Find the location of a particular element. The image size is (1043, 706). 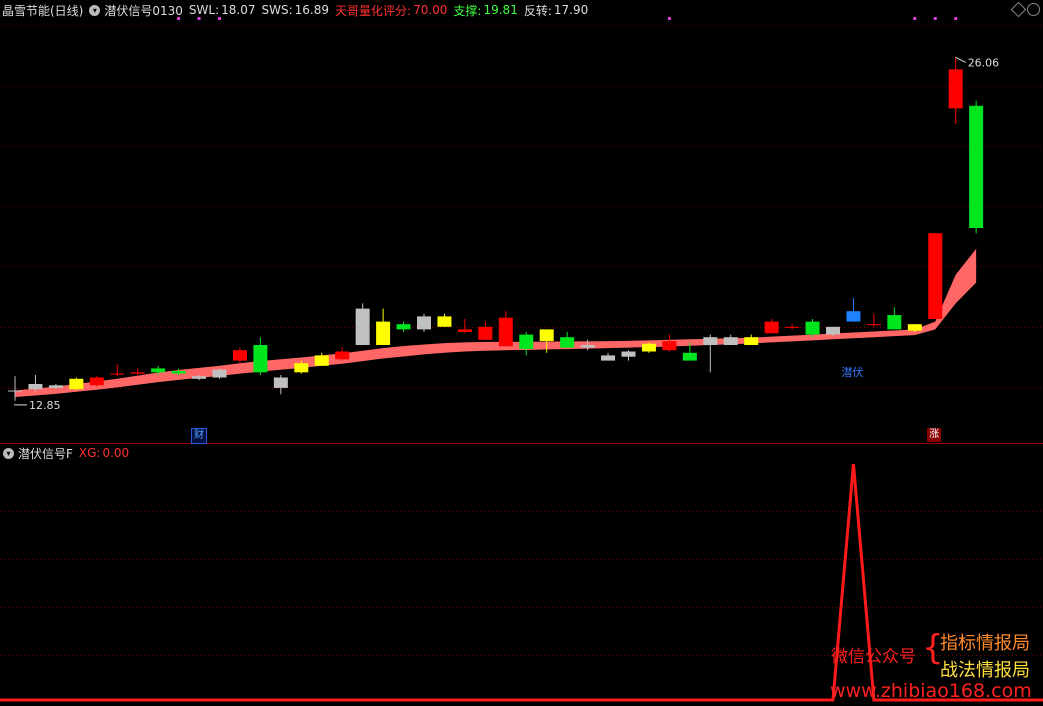

watermark-line2: 战法情报局 is located at coordinates (985, 670).